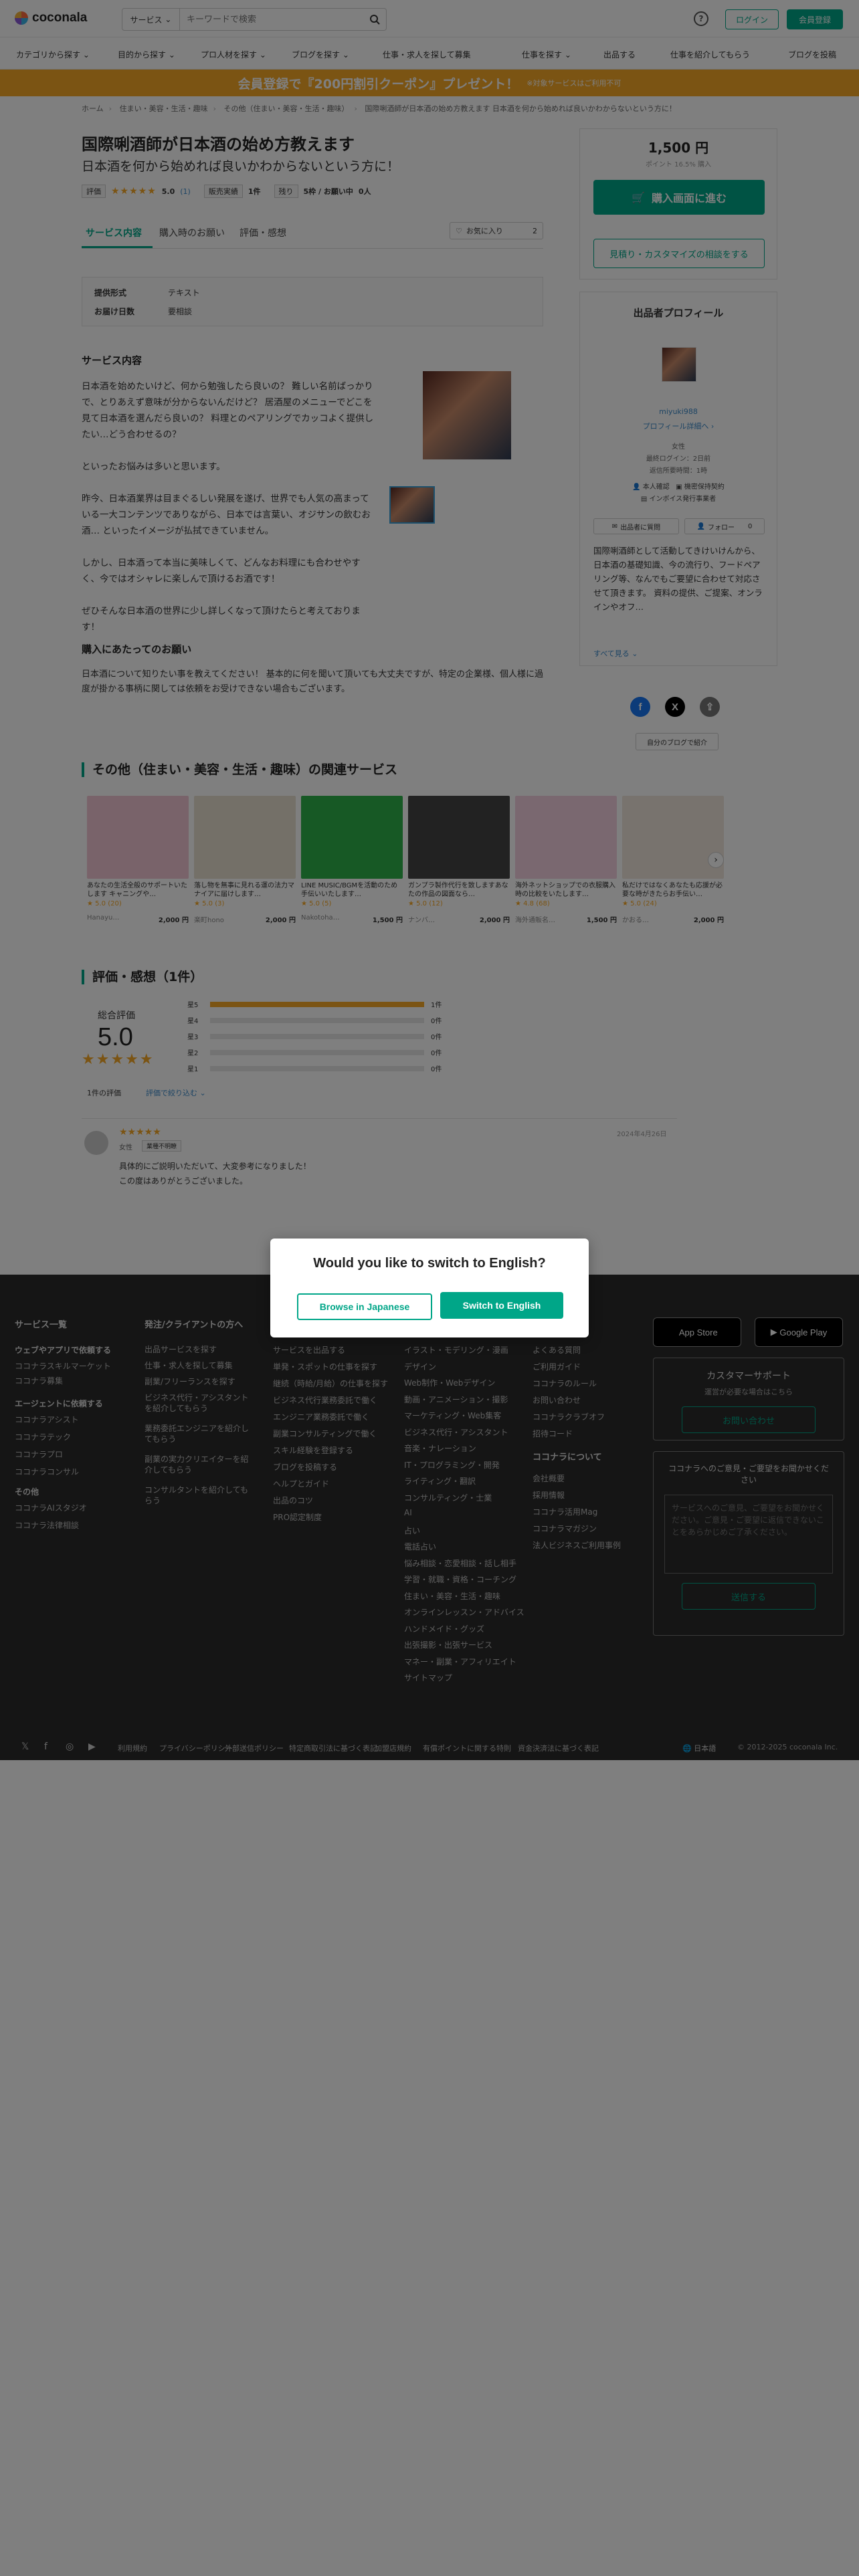 The width and height of the screenshot is (859, 2576). I want to click on browse-japanese-button: Browse in Japanese, so click(364, 1306).